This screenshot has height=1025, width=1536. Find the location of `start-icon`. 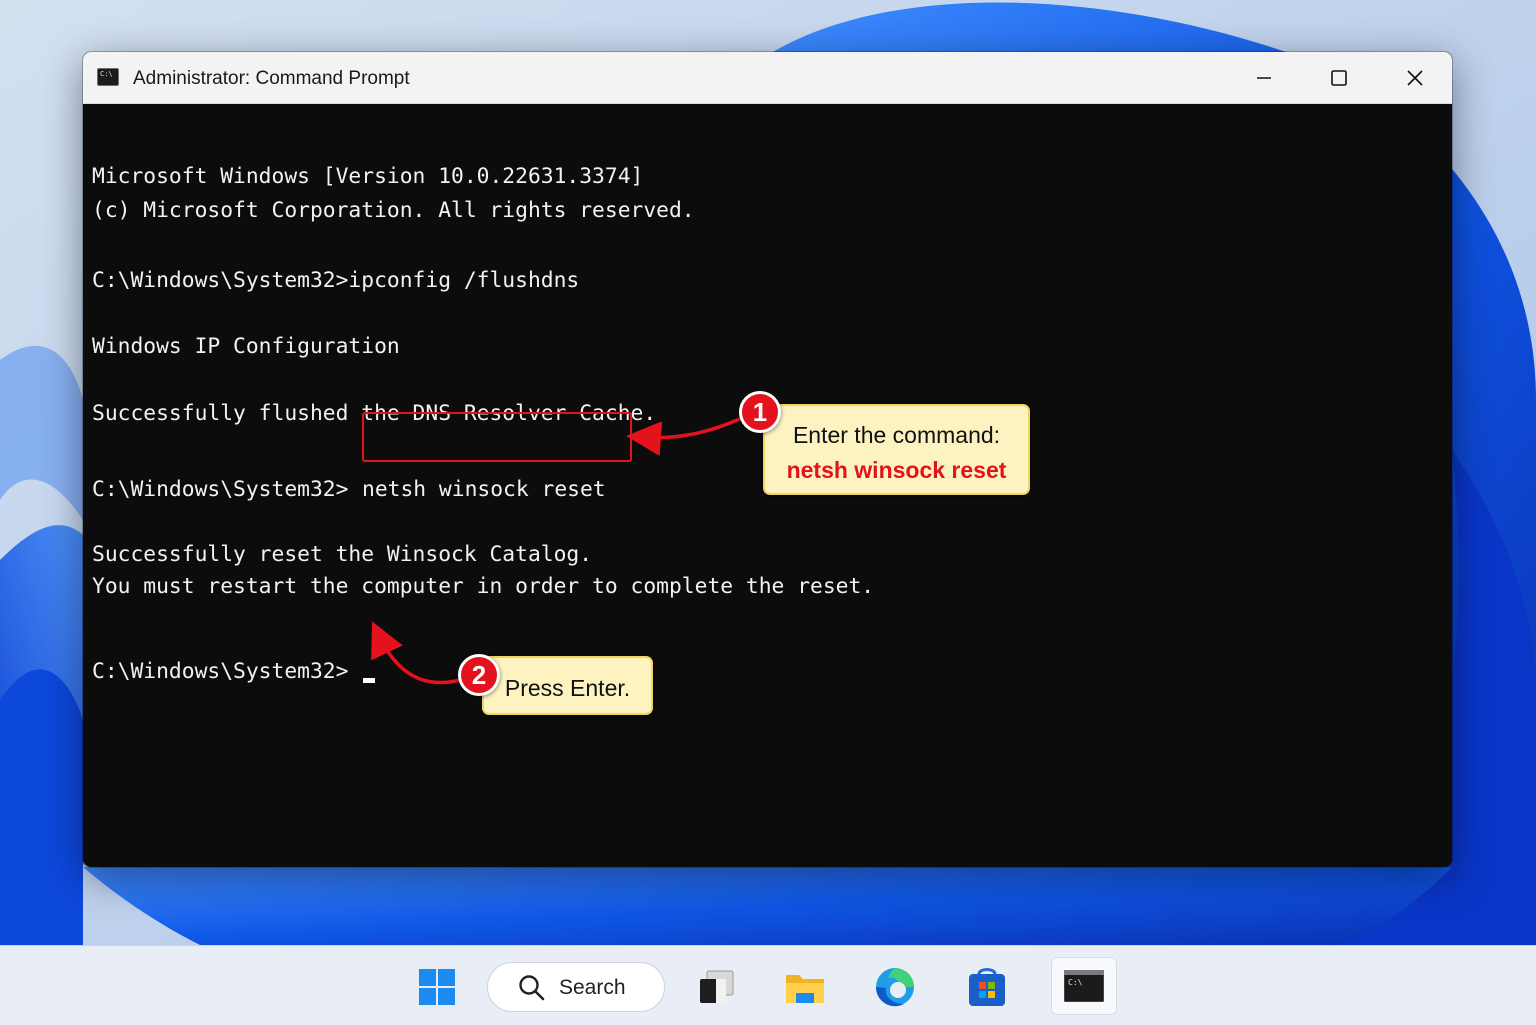

start-icon is located at coordinates (437, 987).